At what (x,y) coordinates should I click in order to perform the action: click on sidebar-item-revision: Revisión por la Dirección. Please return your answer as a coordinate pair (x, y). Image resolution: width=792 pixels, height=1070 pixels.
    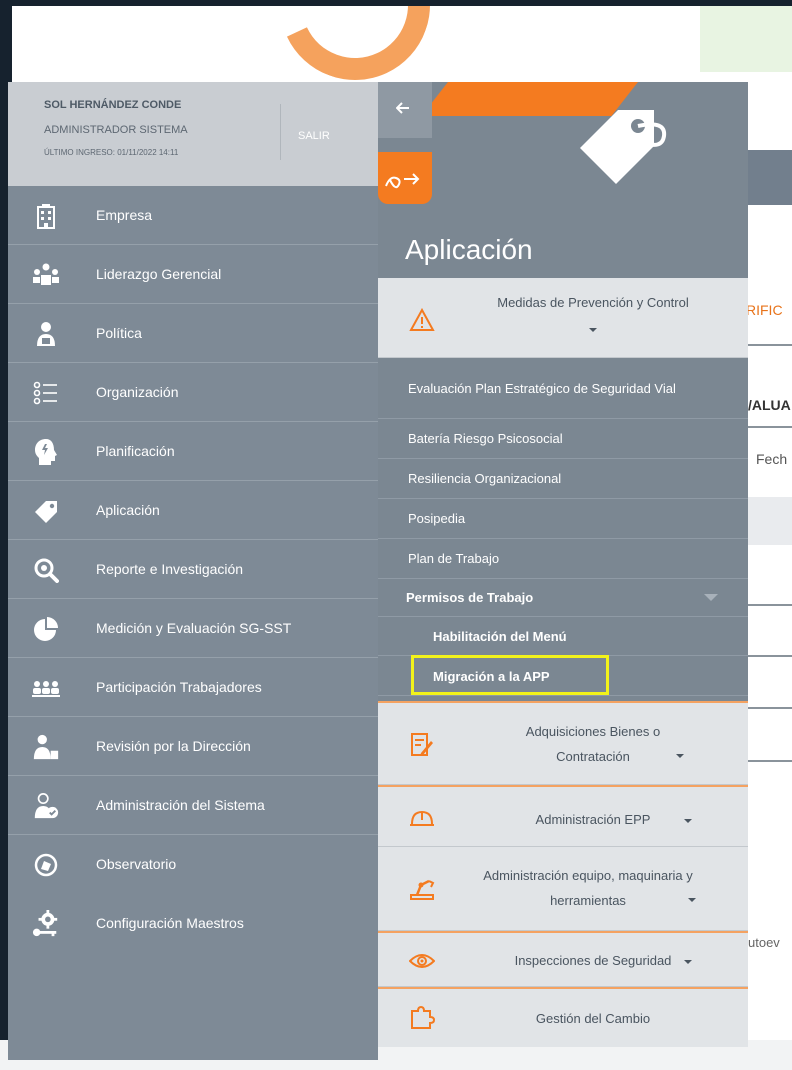
    Looking at the image, I should click on (193, 746).